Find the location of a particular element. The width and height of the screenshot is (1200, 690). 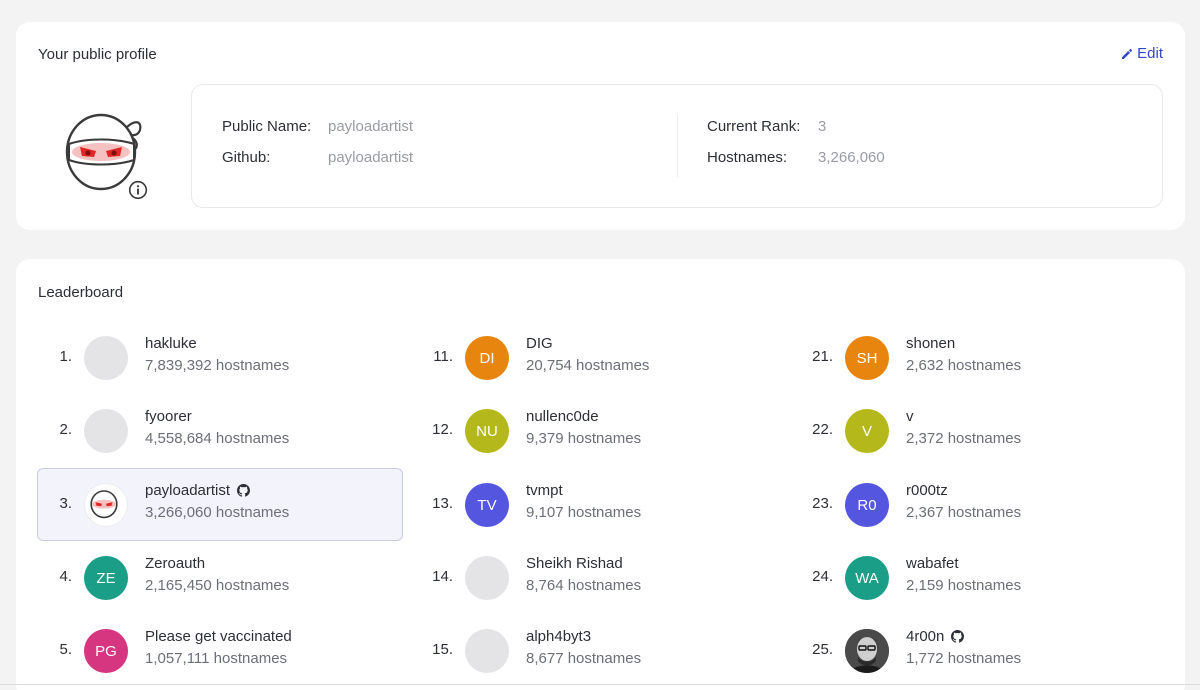

edit-label: Edit is located at coordinates (1150, 53).